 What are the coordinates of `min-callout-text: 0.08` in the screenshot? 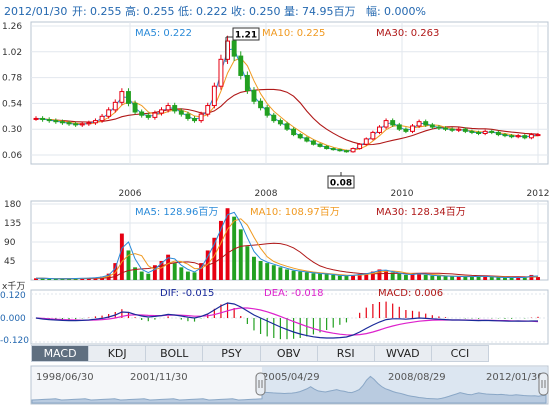 It's located at (341, 184).